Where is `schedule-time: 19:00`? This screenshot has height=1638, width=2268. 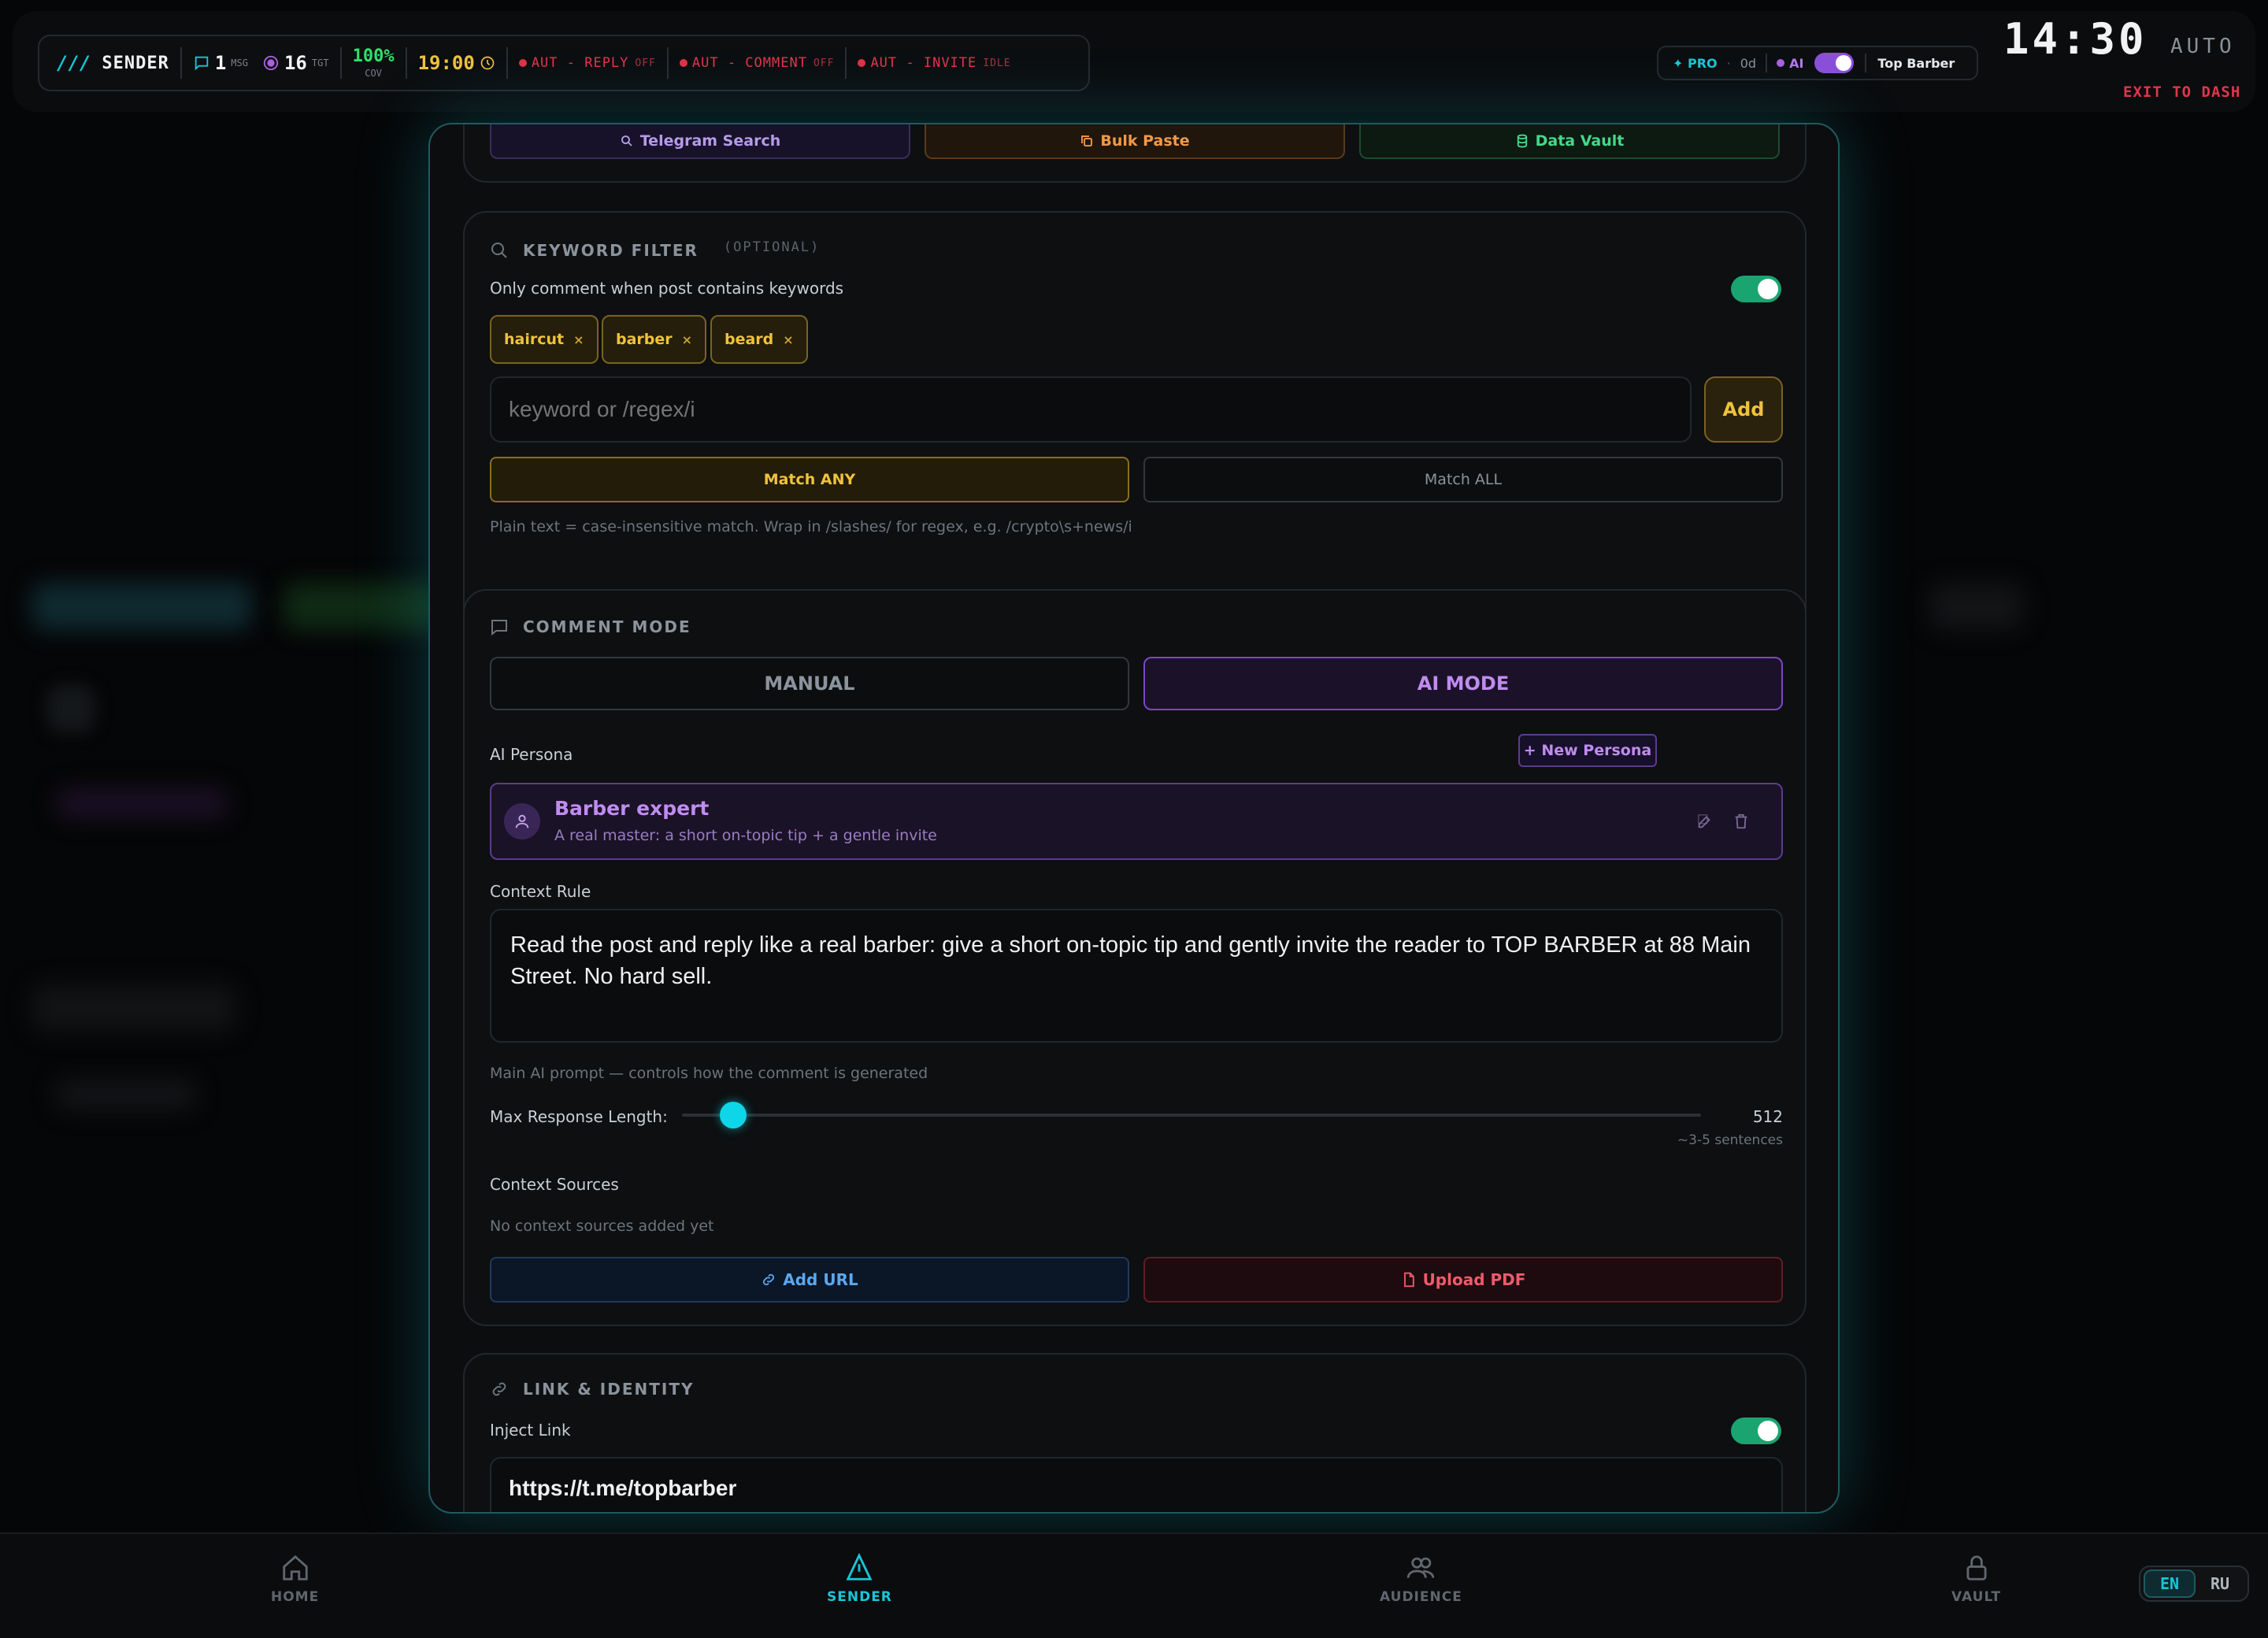 schedule-time: 19:00 is located at coordinates (446, 63).